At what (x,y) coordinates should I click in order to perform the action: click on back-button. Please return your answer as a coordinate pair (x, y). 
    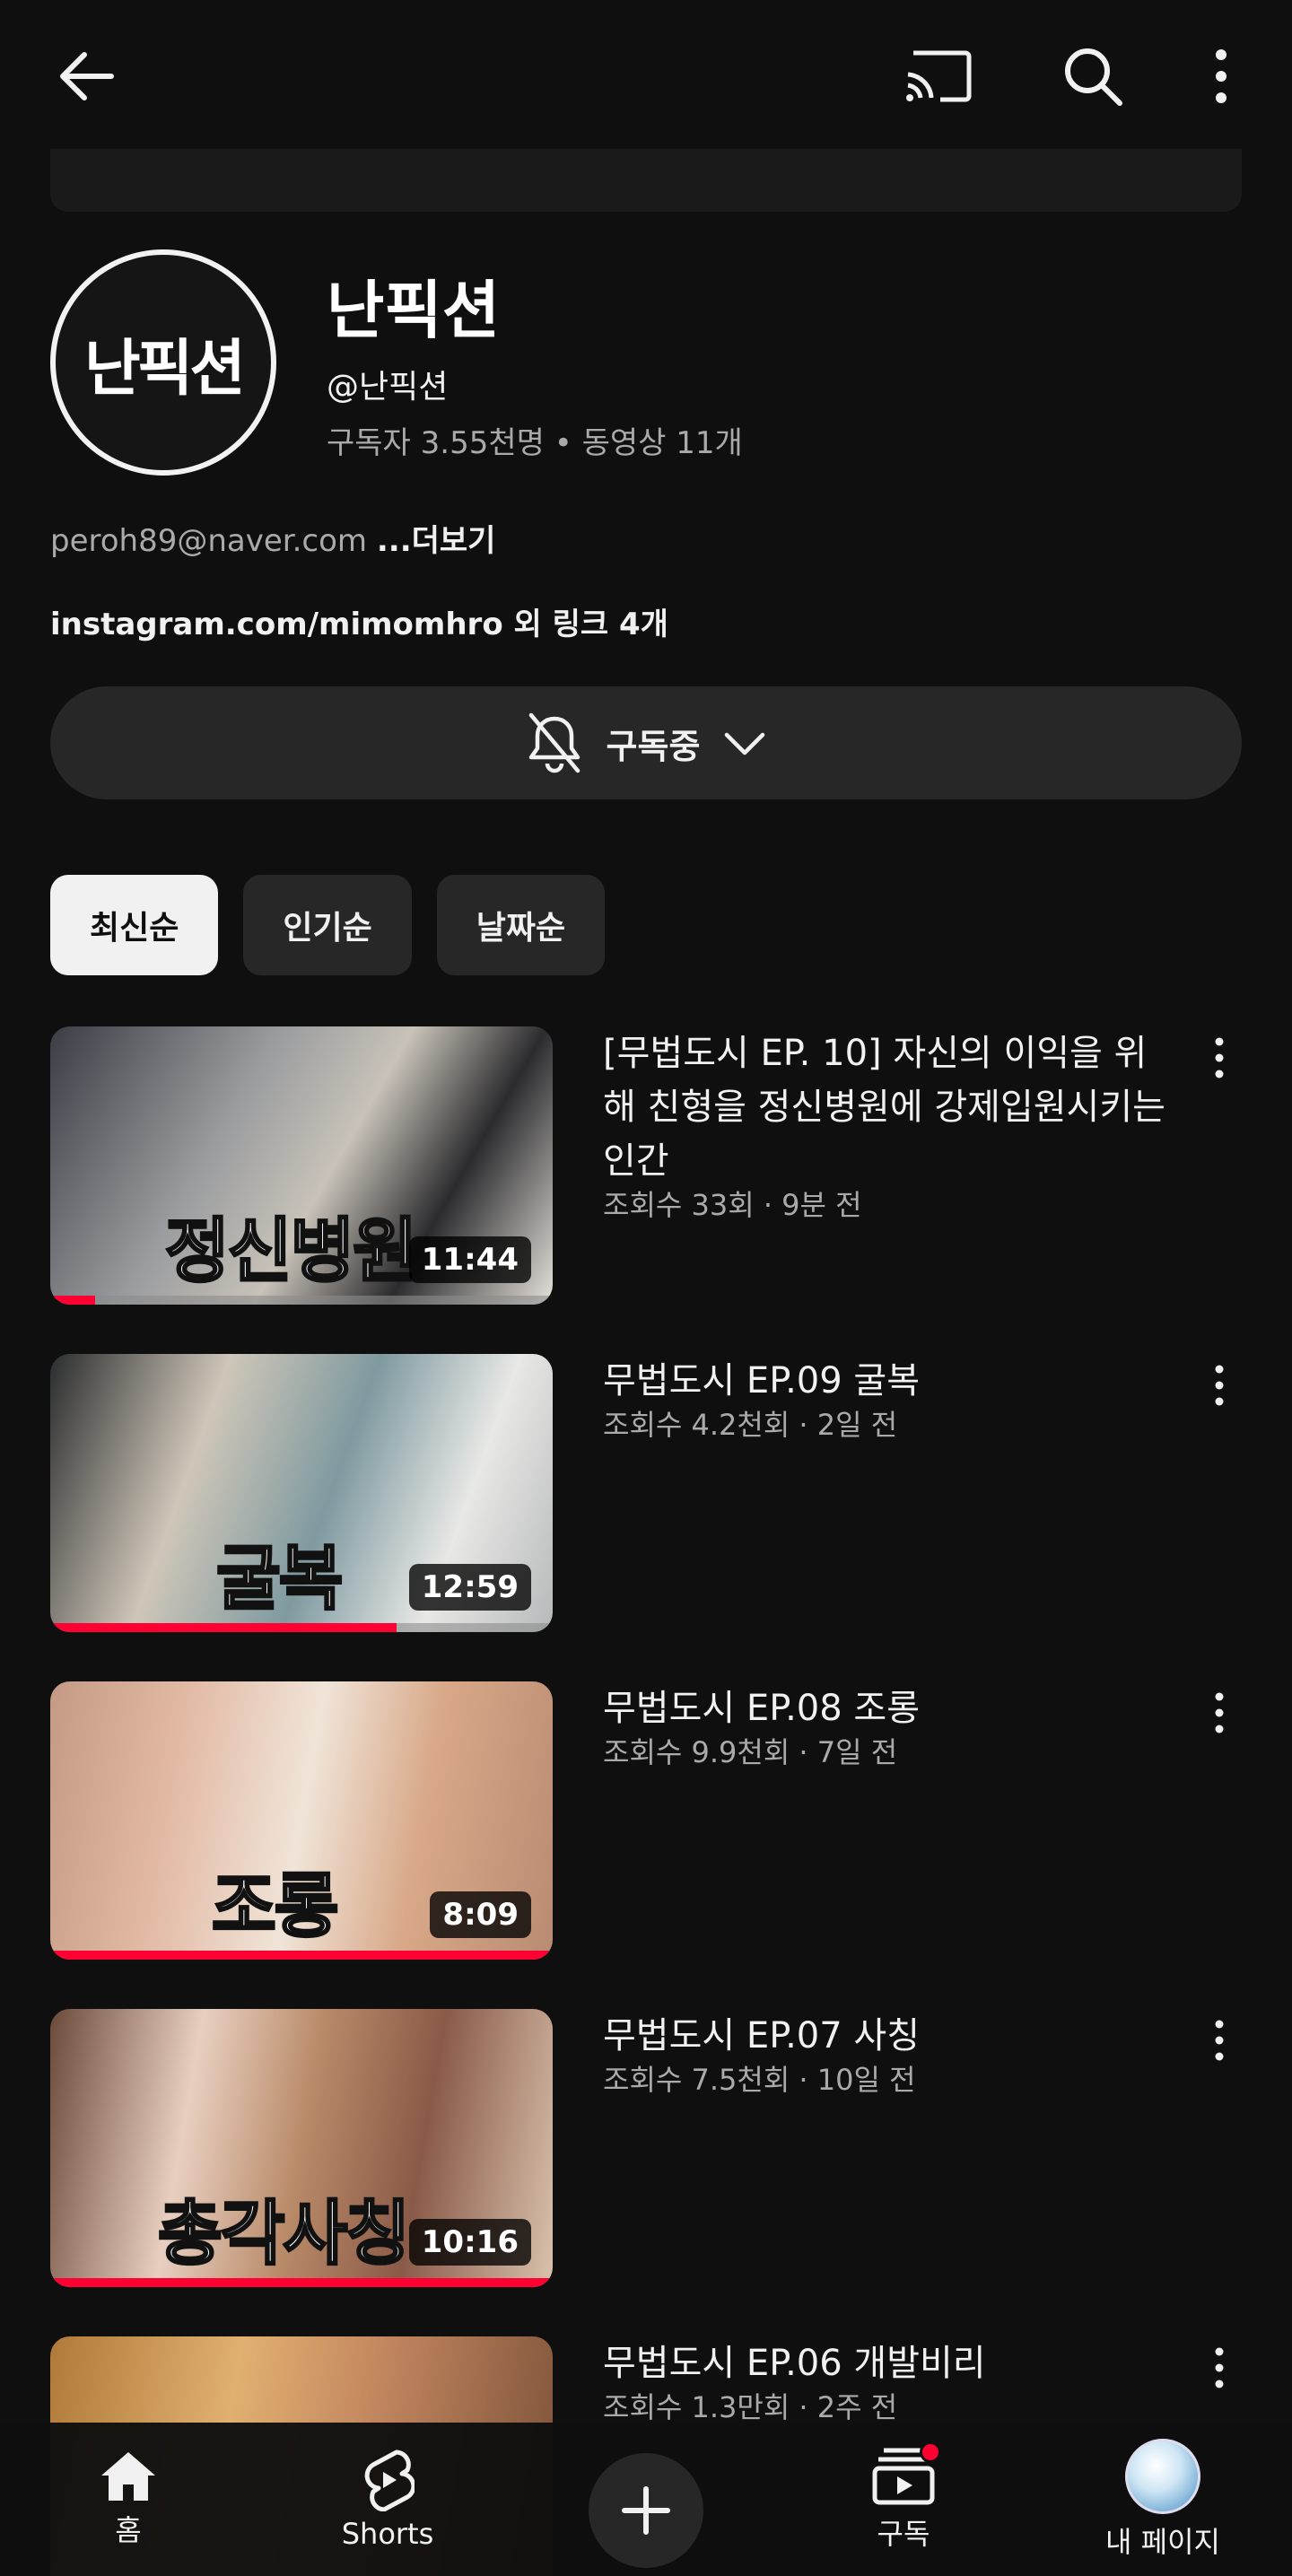
    Looking at the image, I should click on (86, 77).